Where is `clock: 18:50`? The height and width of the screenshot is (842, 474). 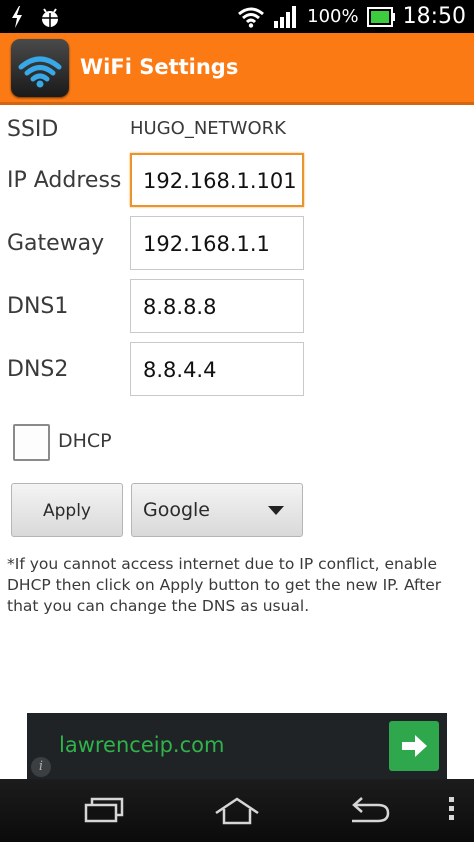 clock: 18:50 is located at coordinates (434, 16).